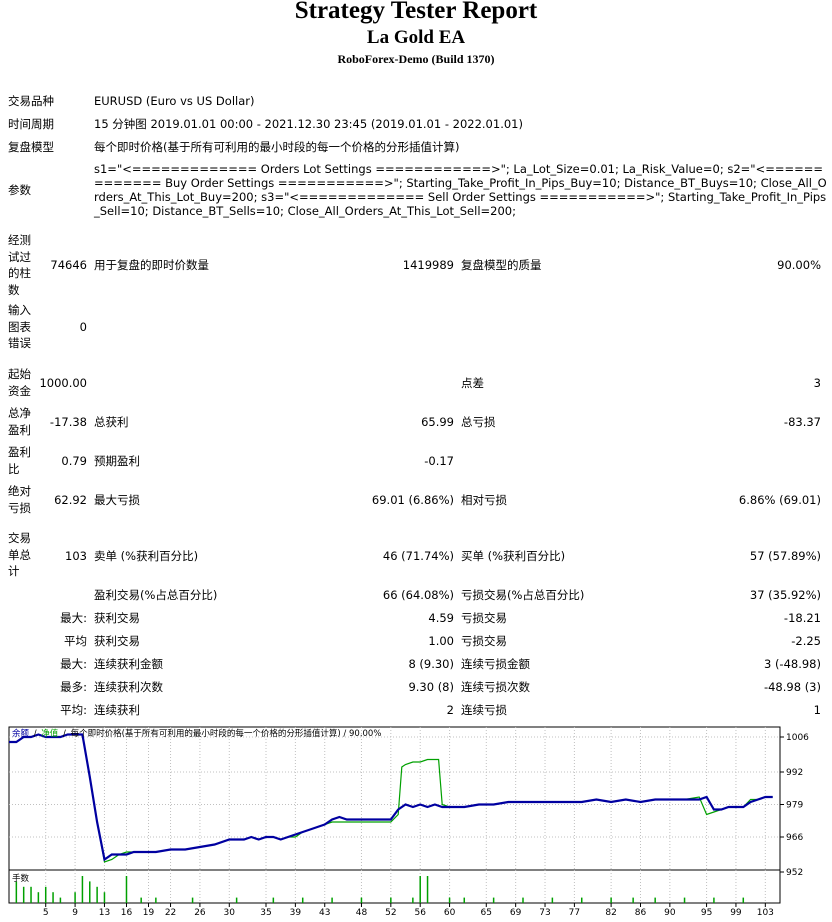 Image resolution: width=832 pixels, height=922 pixels. Describe the element at coordinates (450, 710) in the screenshot. I see `avgcons-win-value: 2` at that location.